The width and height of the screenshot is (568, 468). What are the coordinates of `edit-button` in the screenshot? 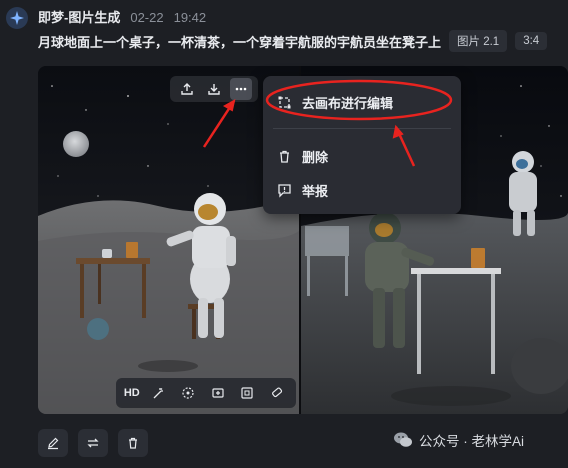 It's located at (53, 443).